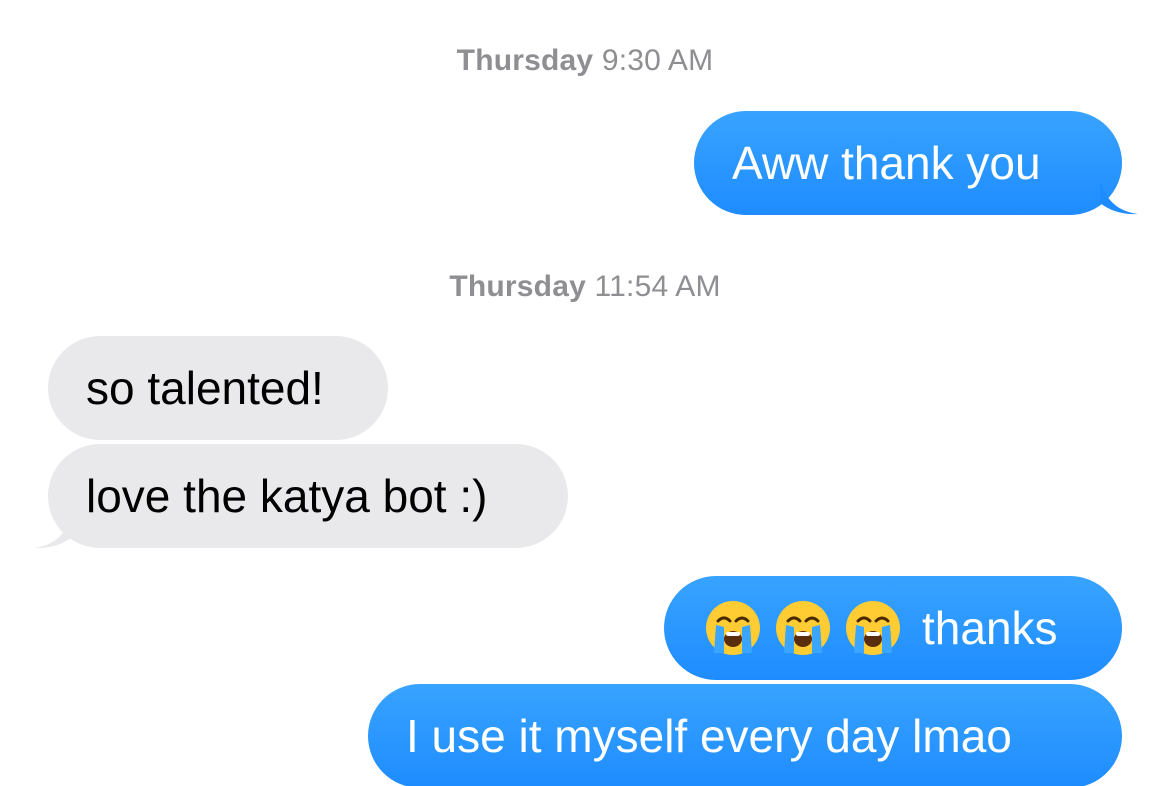 This screenshot has width=1170, height=786. I want to click on timestamp-time: 11:54 AM, so click(657, 286).